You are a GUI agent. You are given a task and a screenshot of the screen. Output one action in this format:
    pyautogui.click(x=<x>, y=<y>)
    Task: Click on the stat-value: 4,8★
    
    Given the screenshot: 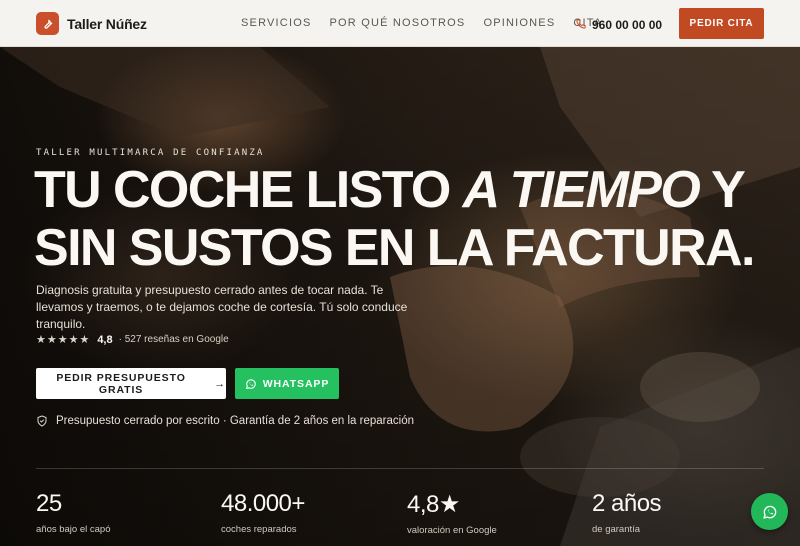 What is the action you would take?
    pyautogui.click(x=433, y=504)
    